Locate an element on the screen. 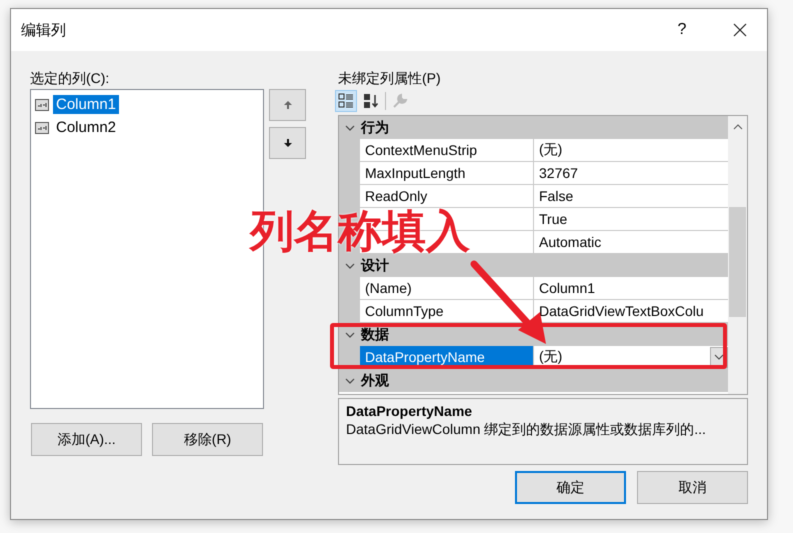 The height and width of the screenshot is (533, 793). property-value: 32767 is located at coordinates (631, 173).